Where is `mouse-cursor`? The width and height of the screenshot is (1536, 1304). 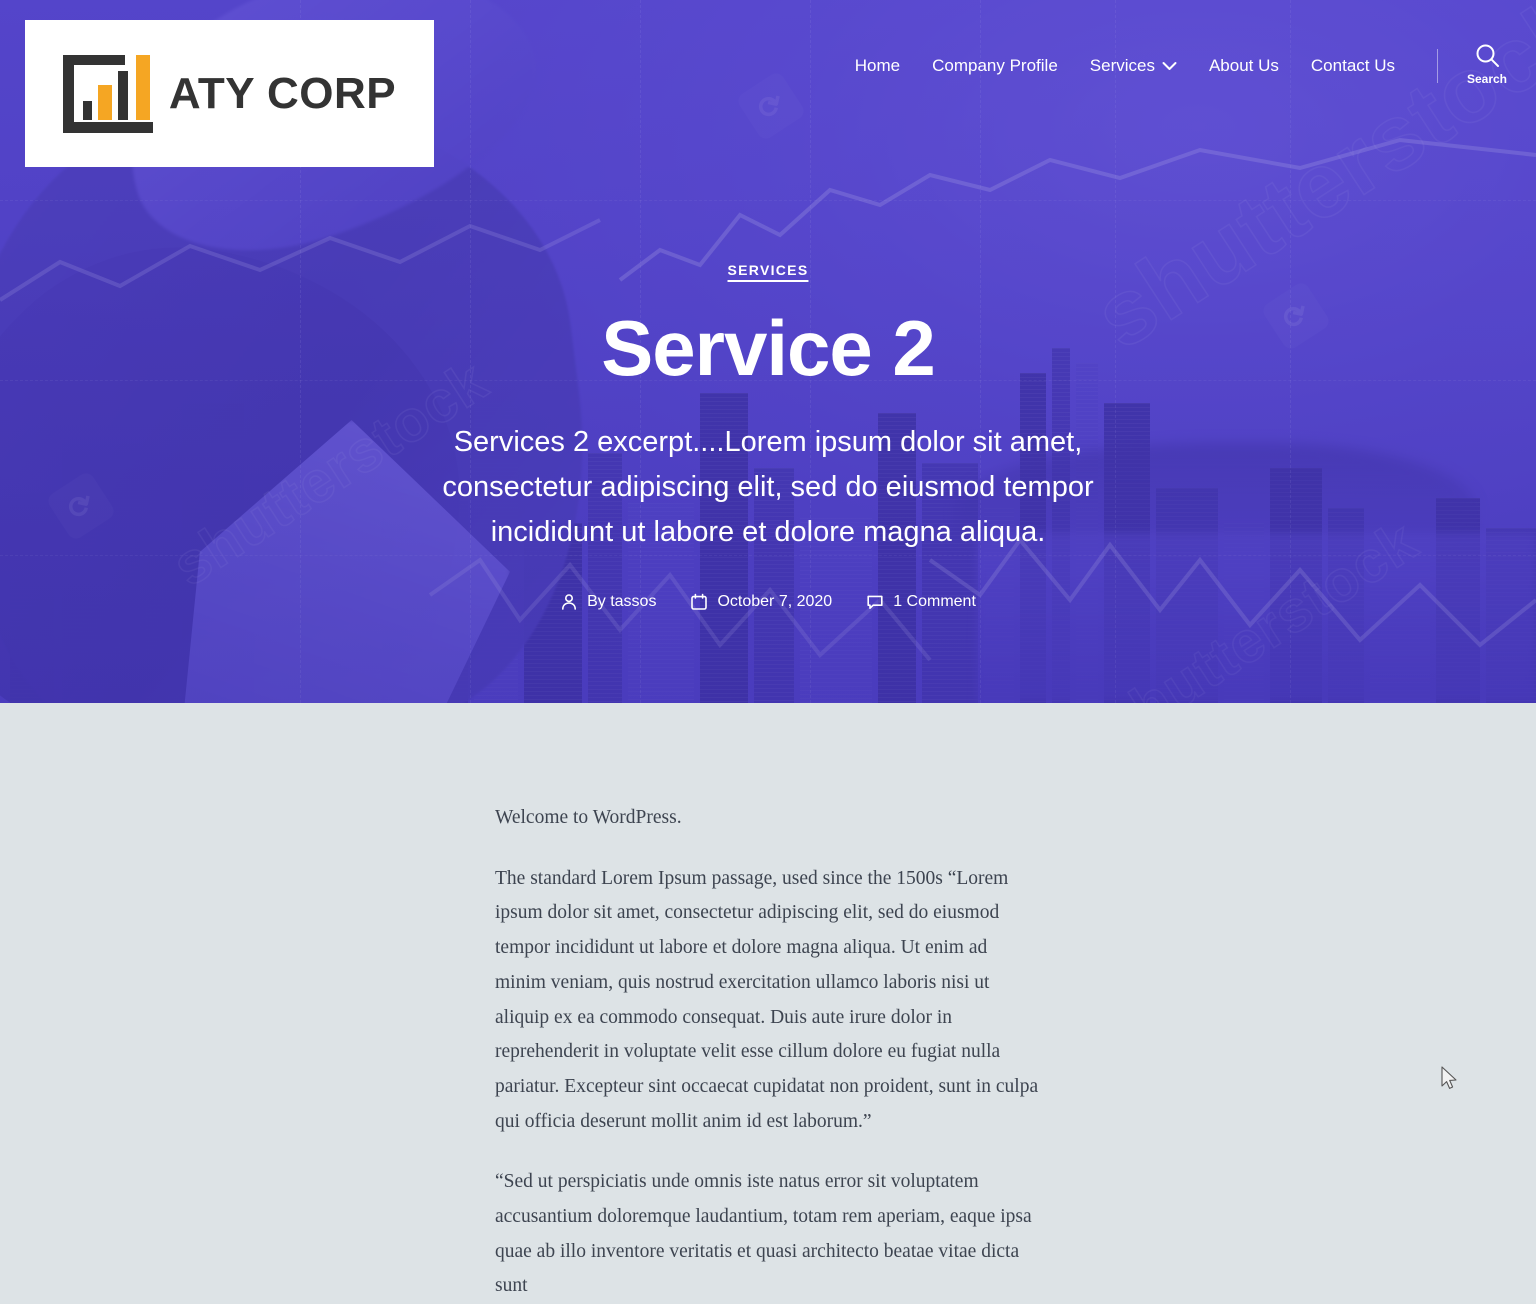 mouse-cursor is located at coordinates (1450, 1080).